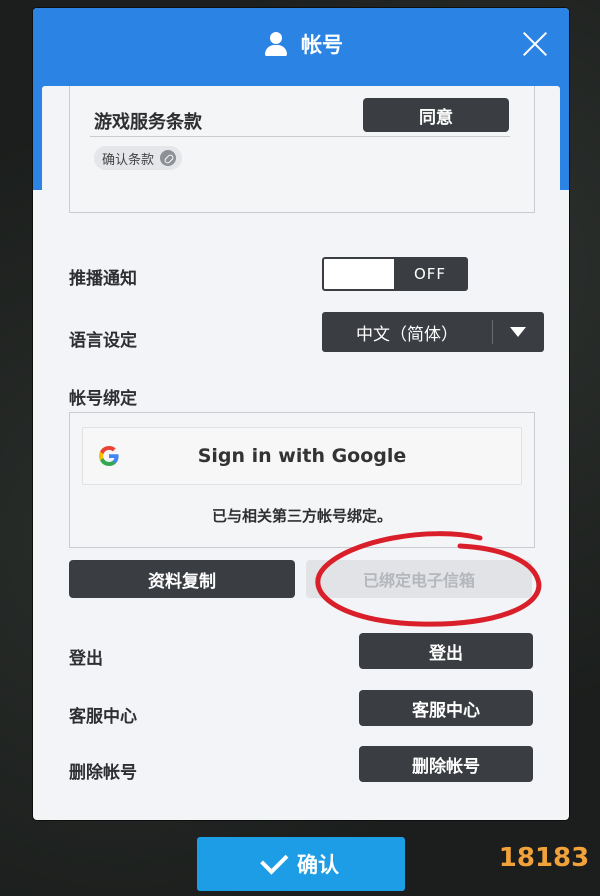 Image resolution: width=600 pixels, height=896 pixels. What do you see at coordinates (446, 708) in the screenshot?
I see `support-button: 客服中心` at bounding box center [446, 708].